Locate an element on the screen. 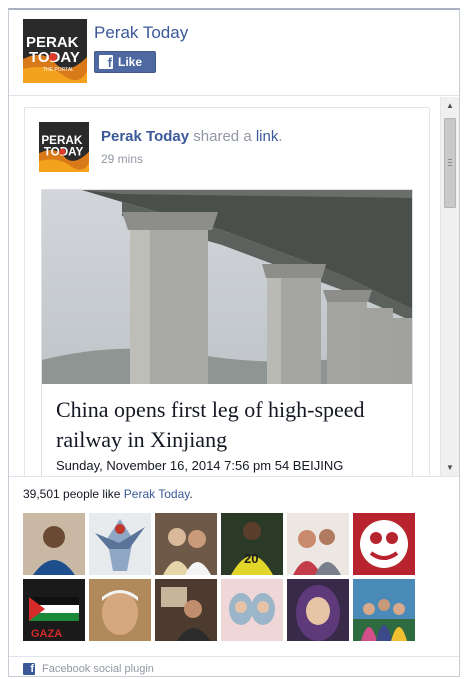  post-author-avatar: PERAK TODAY is located at coordinates (64, 147).